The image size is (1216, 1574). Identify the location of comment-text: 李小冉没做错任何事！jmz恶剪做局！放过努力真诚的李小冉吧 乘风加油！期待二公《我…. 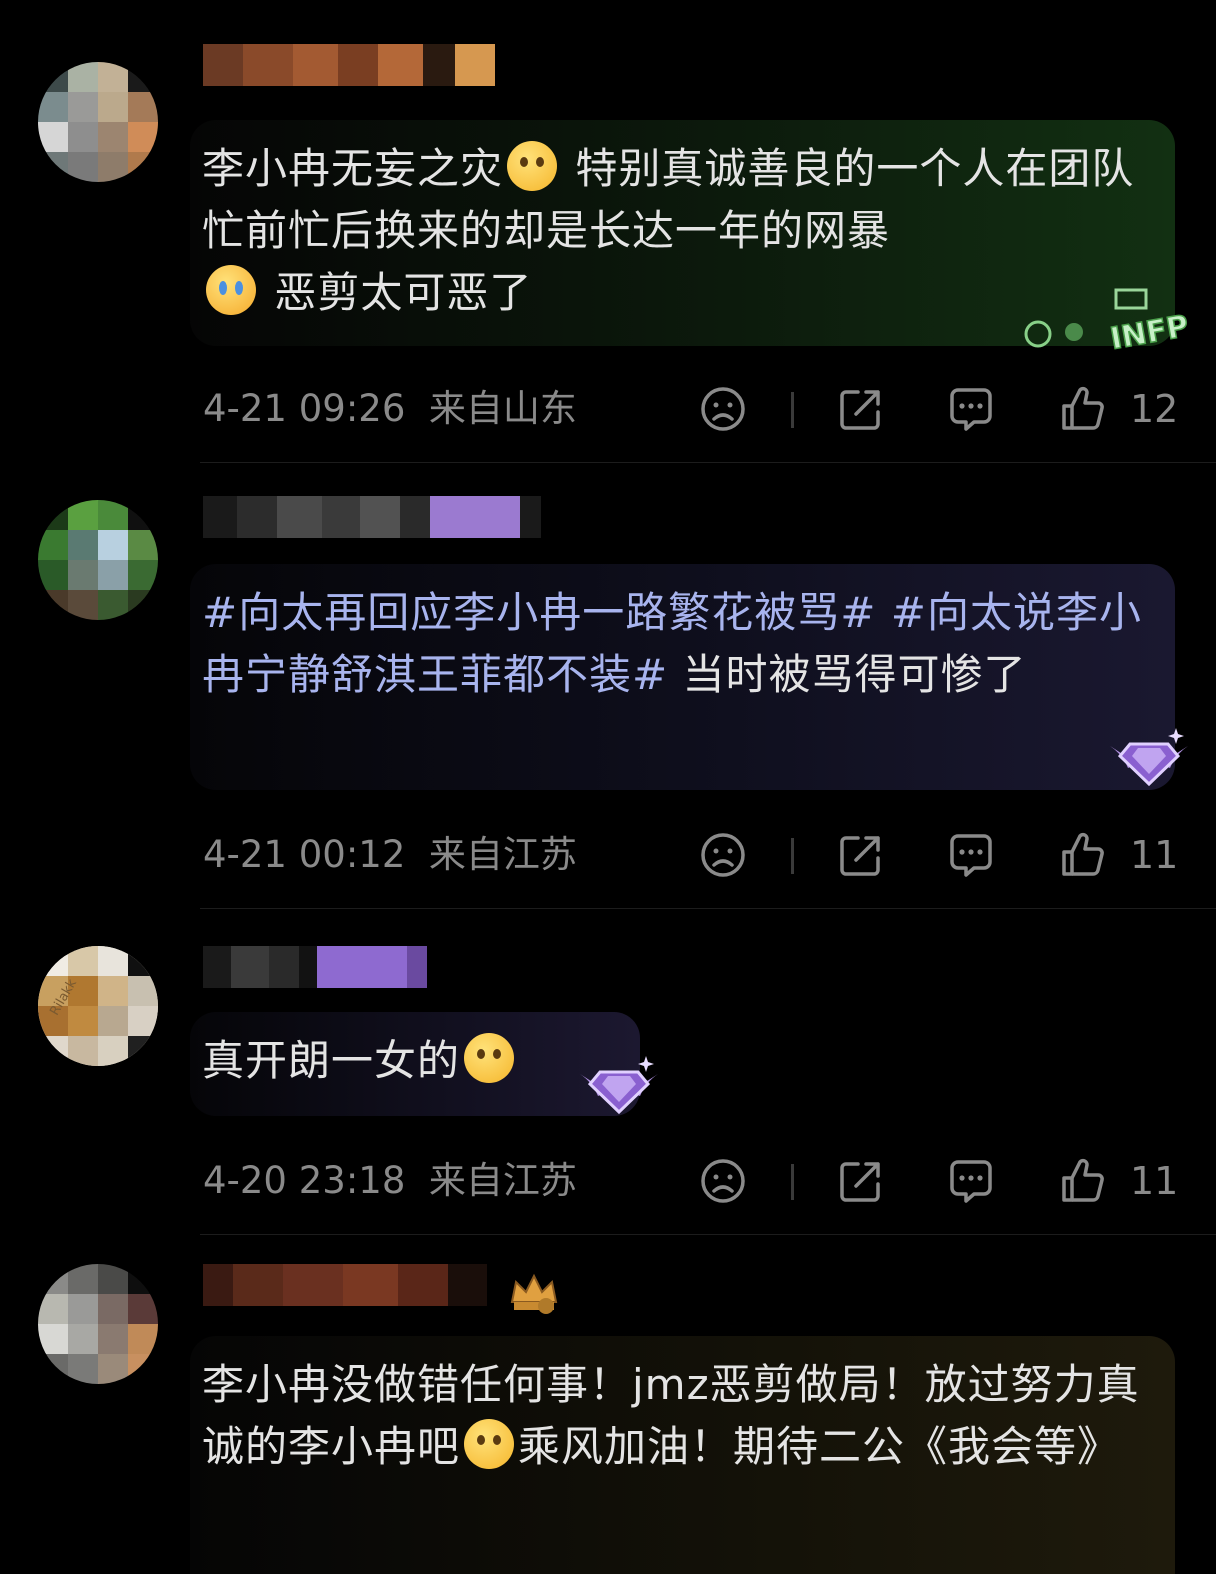
(671, 1415).